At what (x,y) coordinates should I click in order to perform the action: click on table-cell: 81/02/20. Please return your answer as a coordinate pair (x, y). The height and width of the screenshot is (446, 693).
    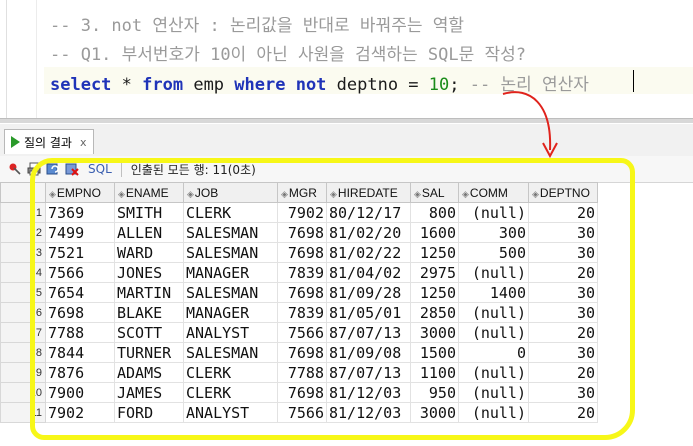
    Looking at the image, I should click on (368, 232).